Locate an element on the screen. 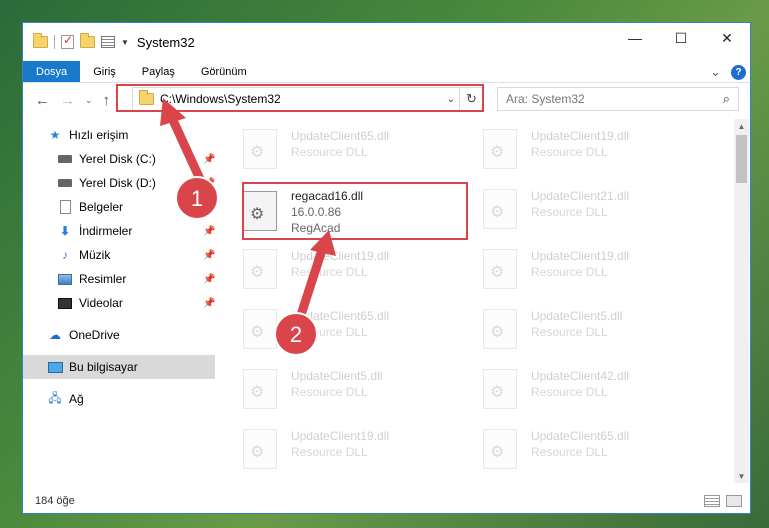 This screenshot has width=769, height=528. tab-home: Giriş is located at coordinates (104, 71).